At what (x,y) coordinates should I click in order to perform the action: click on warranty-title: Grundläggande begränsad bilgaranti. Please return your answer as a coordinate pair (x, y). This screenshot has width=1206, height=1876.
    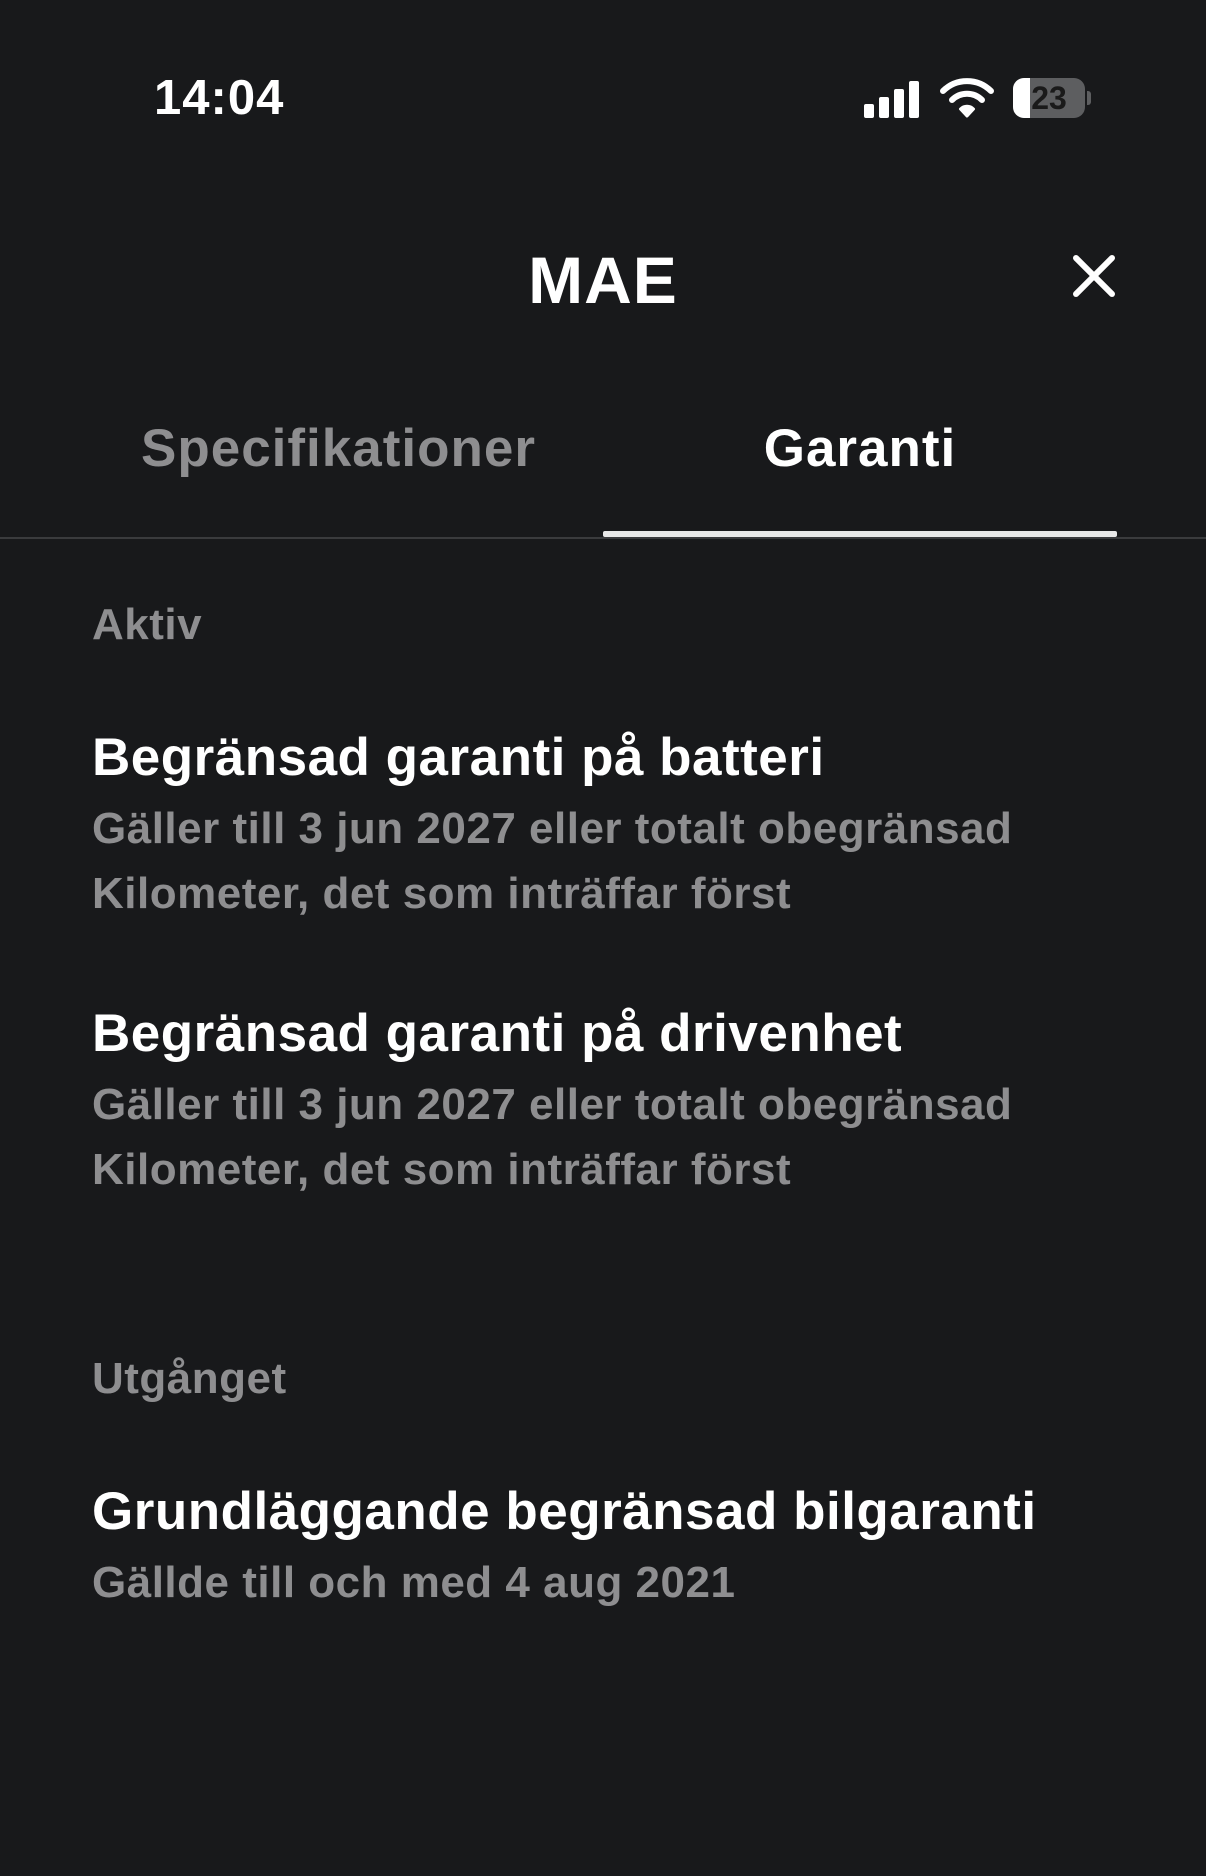
    Looking at the image, I should click on (564, 1511).